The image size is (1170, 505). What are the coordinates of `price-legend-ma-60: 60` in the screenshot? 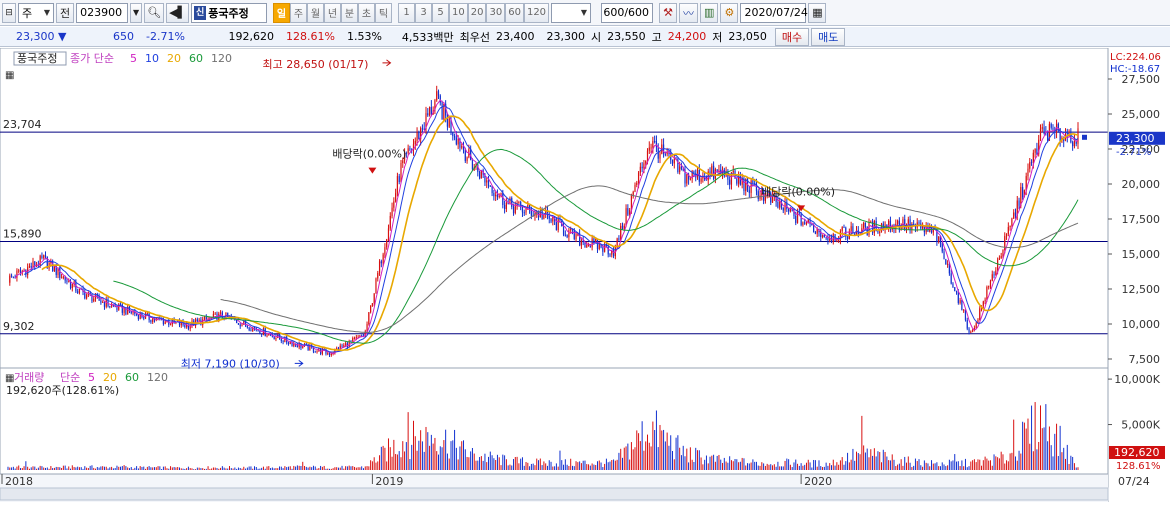 It's located at (196, 58).